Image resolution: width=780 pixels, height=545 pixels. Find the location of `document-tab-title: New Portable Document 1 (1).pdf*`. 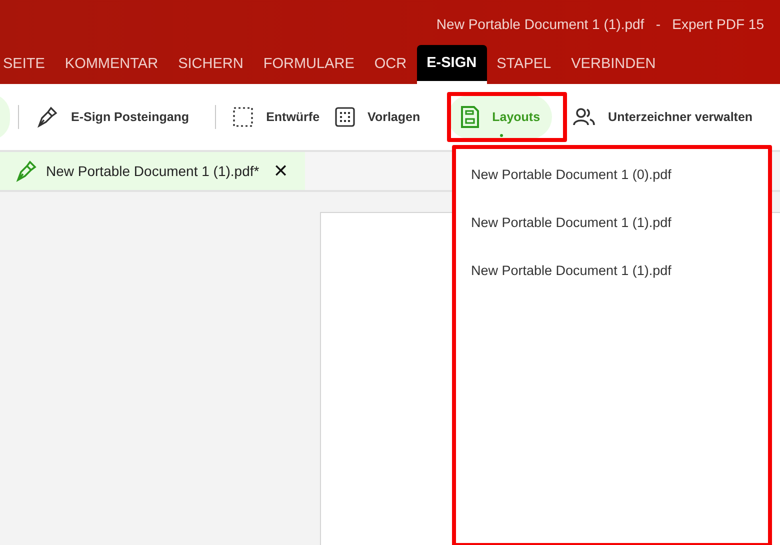

document-tab-title: New Portable Document 1 (1).pdf* is located at coordinates (153, 171).